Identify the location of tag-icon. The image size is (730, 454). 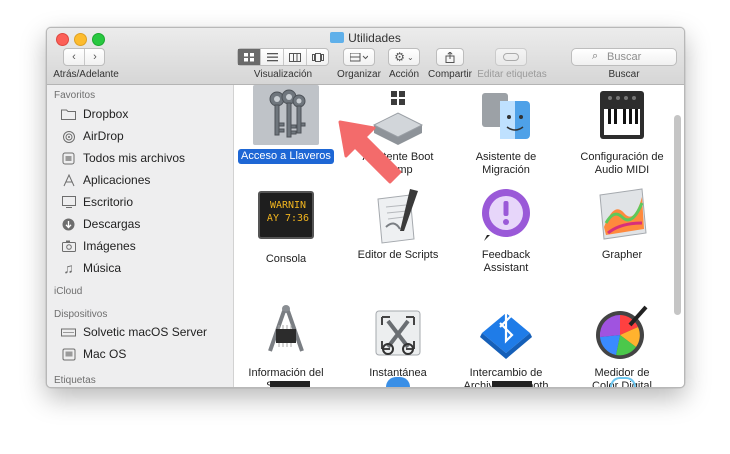
(511, 57).